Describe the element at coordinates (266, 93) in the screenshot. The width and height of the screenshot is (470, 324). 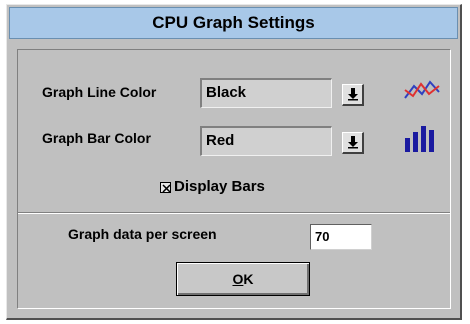
I see `line-color-select: Black` at that location.